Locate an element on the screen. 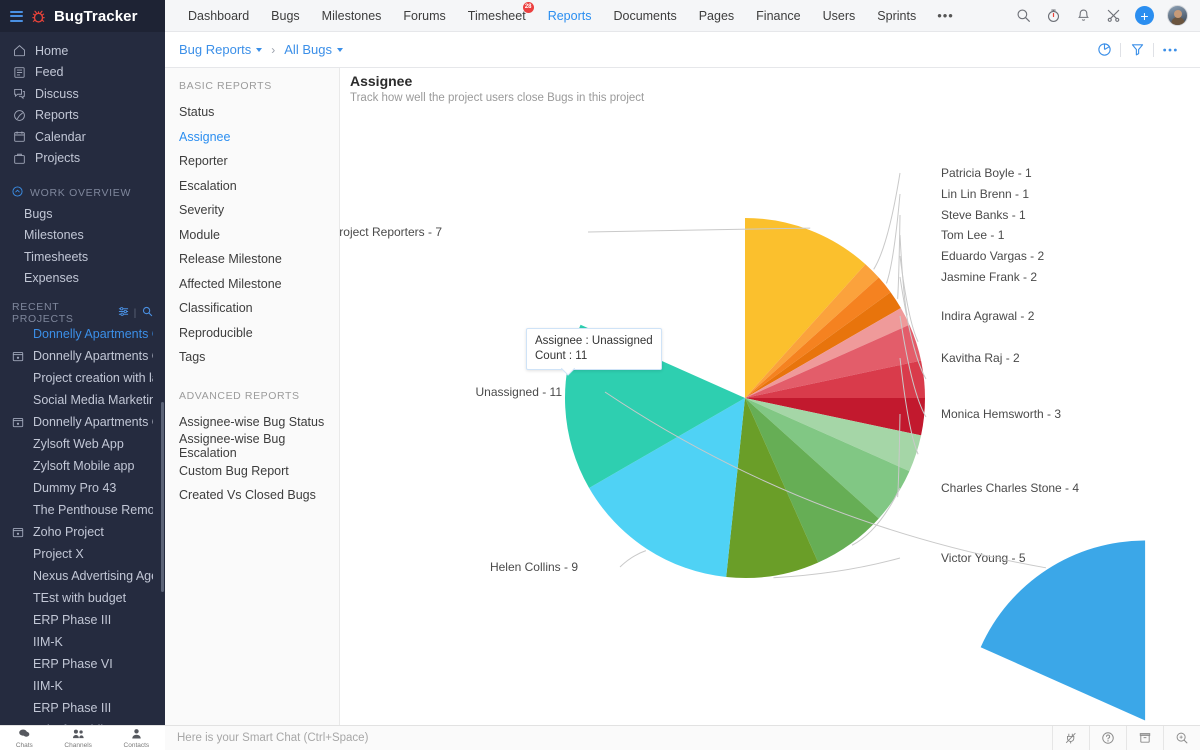 The image size is (1200, 750). top-nav-tab-documents: Documents is located at coordinates (644, 16).